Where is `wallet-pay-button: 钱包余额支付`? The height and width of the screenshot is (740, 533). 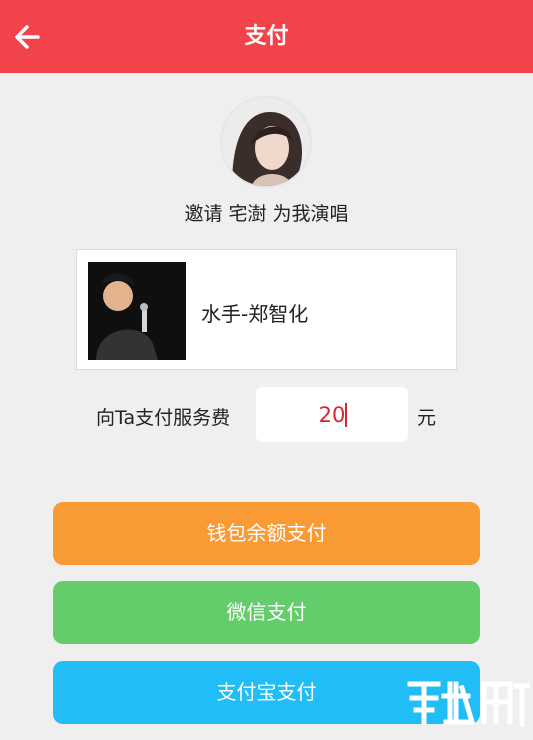 wallet-pay-button: 钱包余额支付 is located at coordinates (266, 533).